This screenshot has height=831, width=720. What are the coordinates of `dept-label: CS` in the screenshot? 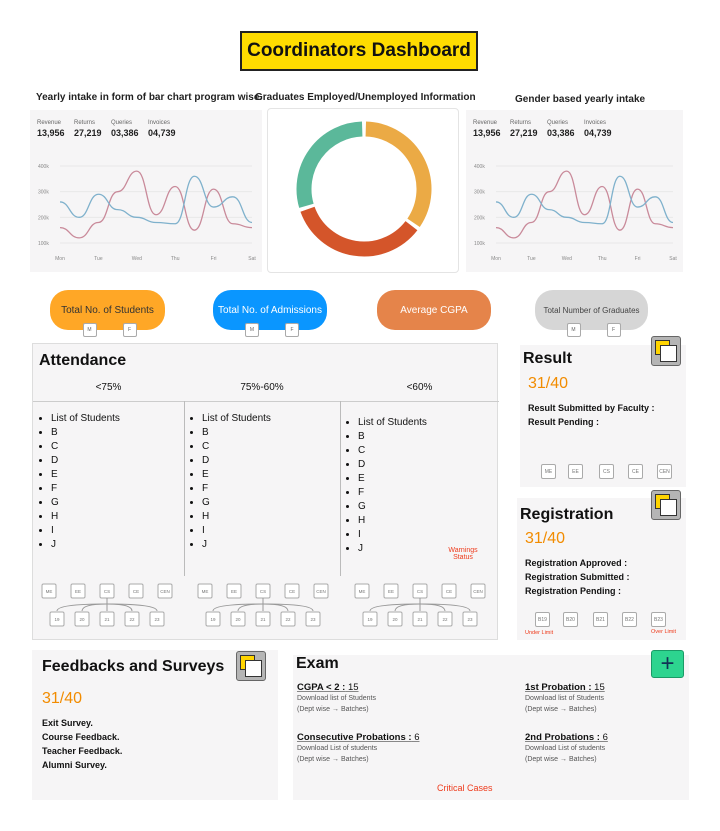 It's located at (107, 591).